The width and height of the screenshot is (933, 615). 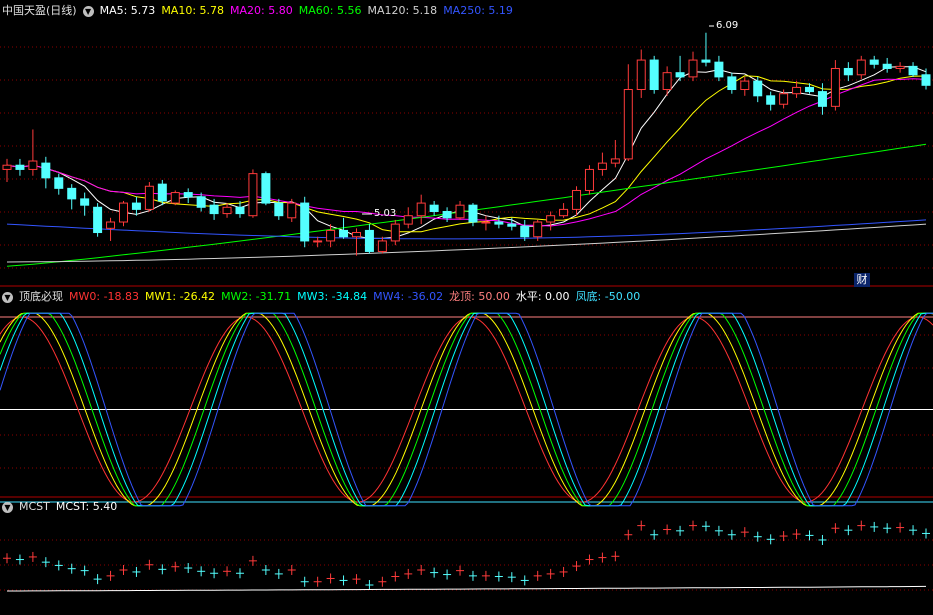 What do you see at coordinates (466, 556) in the screenshot?
I see `mcst-series` at bounding box center [466, 556].